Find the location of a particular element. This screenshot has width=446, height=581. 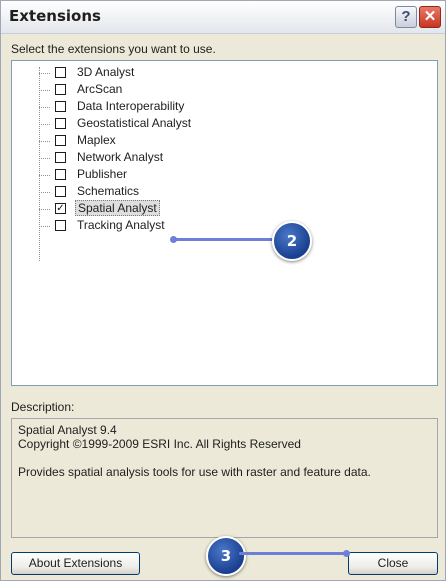

instruction-text: Select the extensions you want to use. is located at coordinates (113, 49).